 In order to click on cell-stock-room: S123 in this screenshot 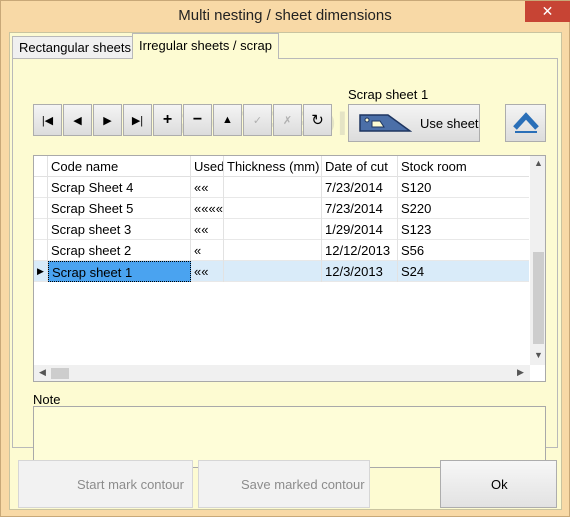, I will do `click(463, 229)`.